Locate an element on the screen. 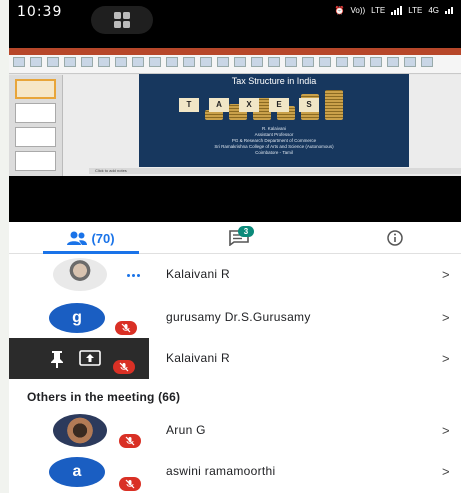 The width and height of the screenshot is (461, 493). letter-block: E is located at coordinates (279, 105).